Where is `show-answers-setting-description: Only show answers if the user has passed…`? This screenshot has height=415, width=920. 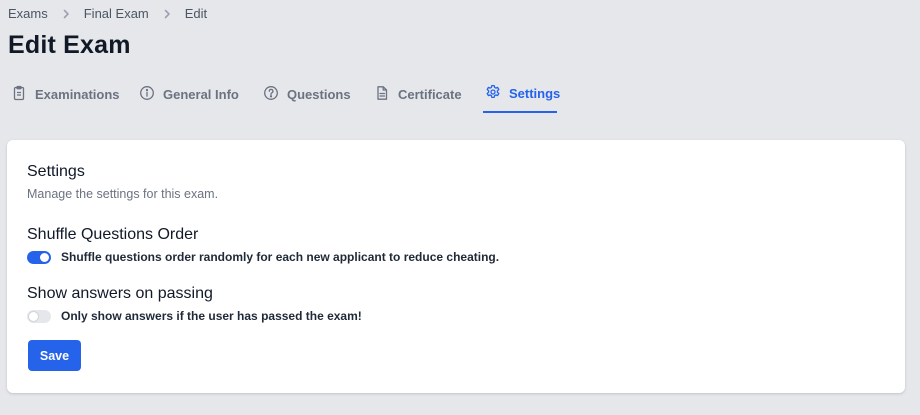 show-answers-setting-description: Only show answers if the user has passed… is located at coordinates (211, 316).